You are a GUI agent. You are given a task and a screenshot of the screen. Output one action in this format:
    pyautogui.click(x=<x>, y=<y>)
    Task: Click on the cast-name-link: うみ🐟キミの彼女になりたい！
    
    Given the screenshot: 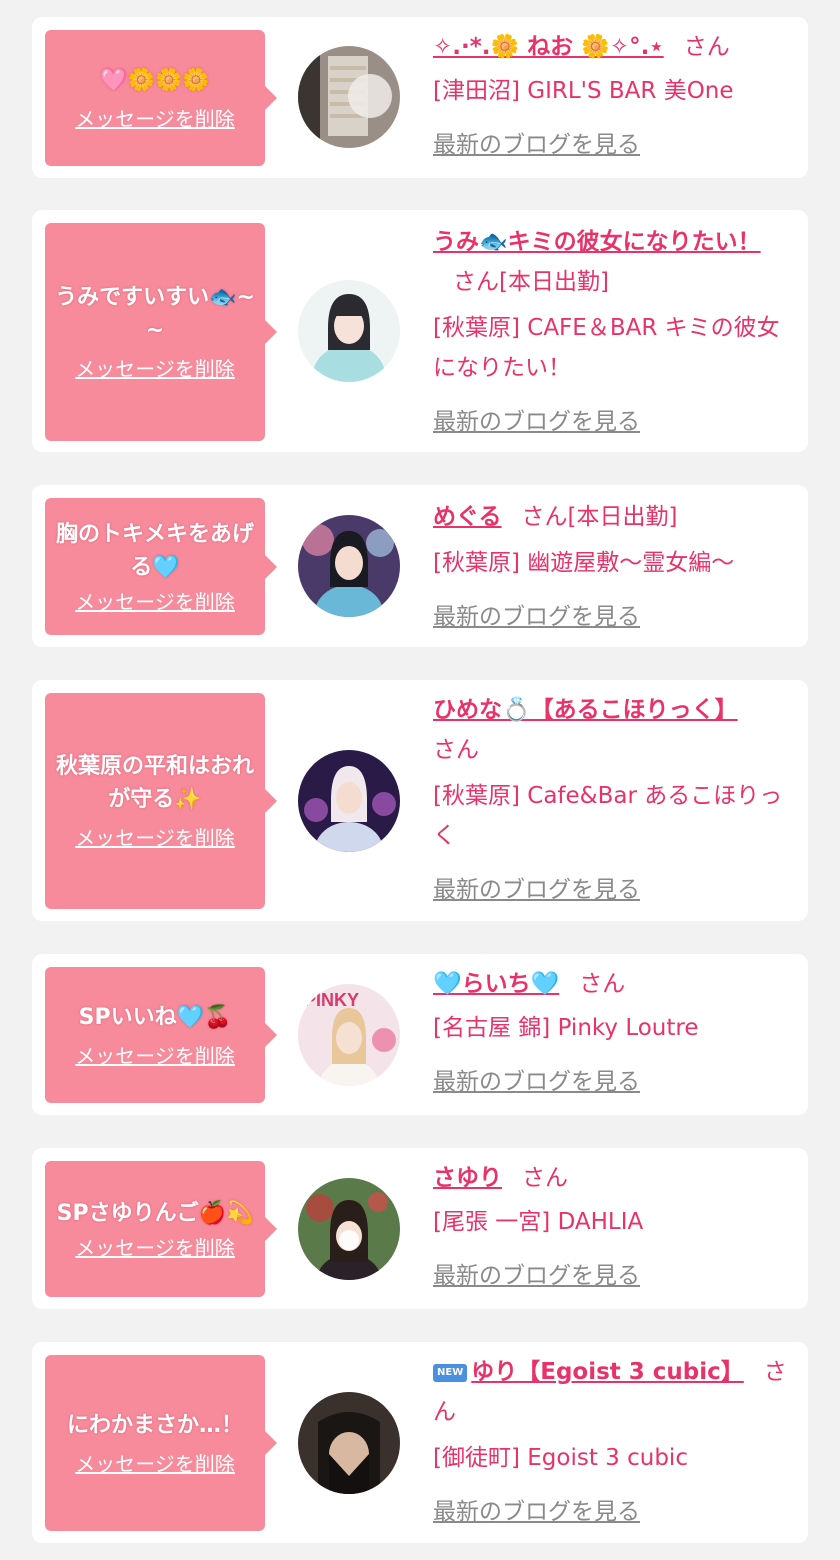 What is the action you would take?
    pyautogui.click(x=597, y=242)
    